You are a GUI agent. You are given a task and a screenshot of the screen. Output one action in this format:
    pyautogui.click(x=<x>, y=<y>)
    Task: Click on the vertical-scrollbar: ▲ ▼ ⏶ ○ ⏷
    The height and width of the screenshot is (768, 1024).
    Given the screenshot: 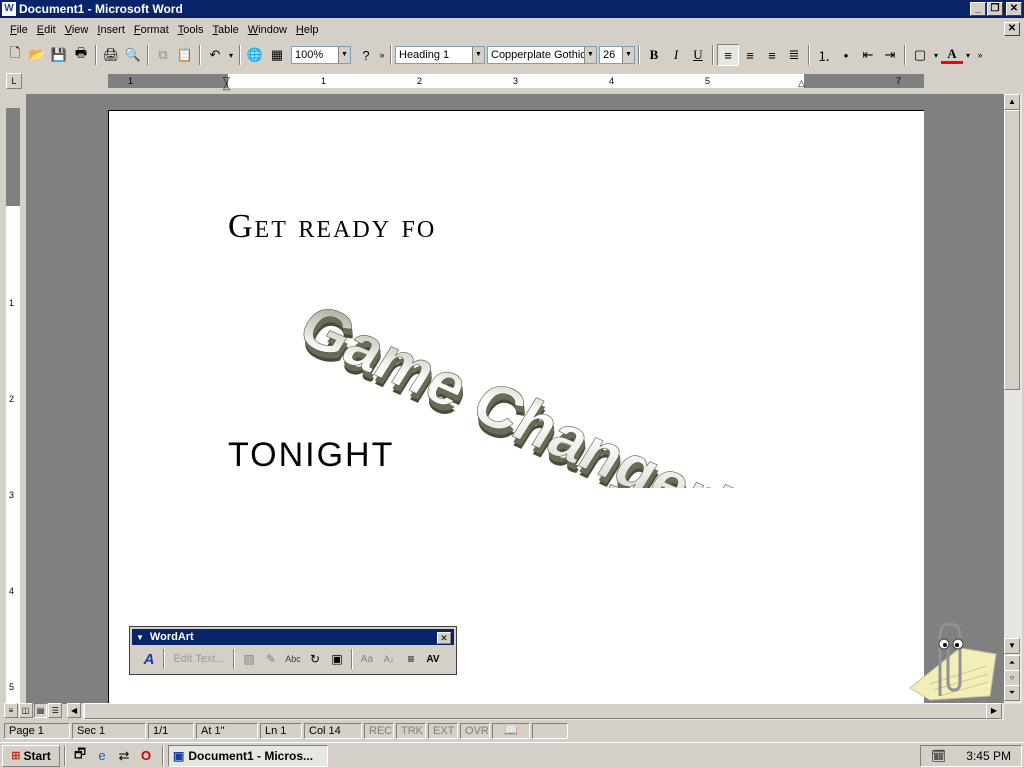 What is the action you would take?
    pyautogui.click(x=1013, y=399)
    